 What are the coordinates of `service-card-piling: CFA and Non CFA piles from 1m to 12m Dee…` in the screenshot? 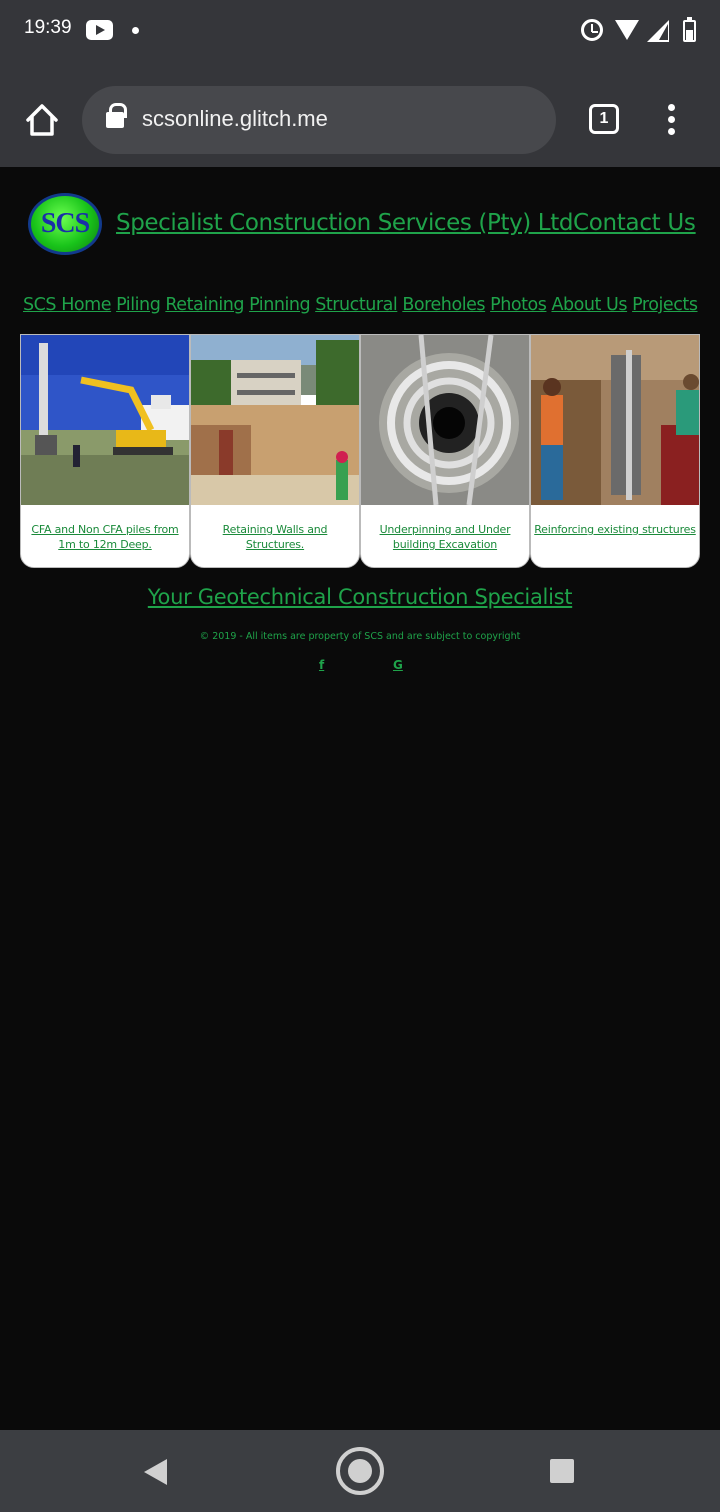 It's located at (105, 451).